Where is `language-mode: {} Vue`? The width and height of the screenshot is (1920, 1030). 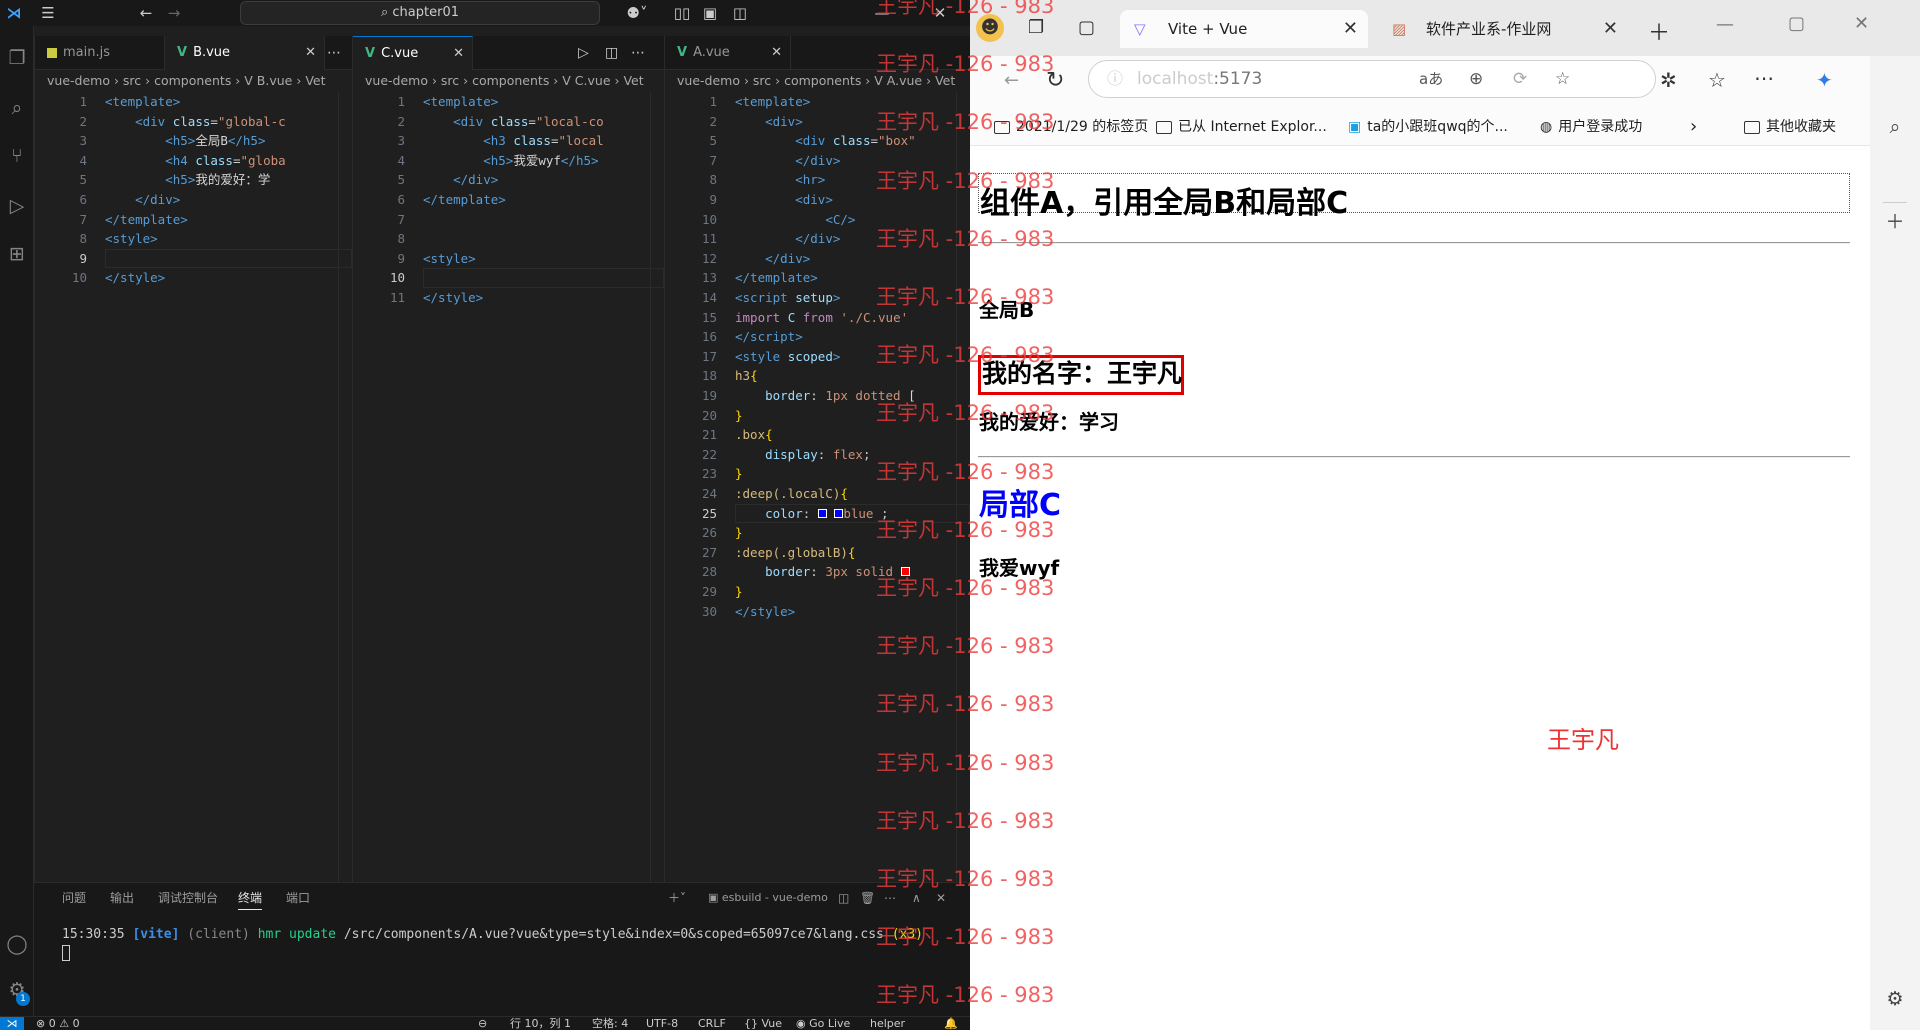 language-mode: {} Vue is located at coordinates (763, 1023).